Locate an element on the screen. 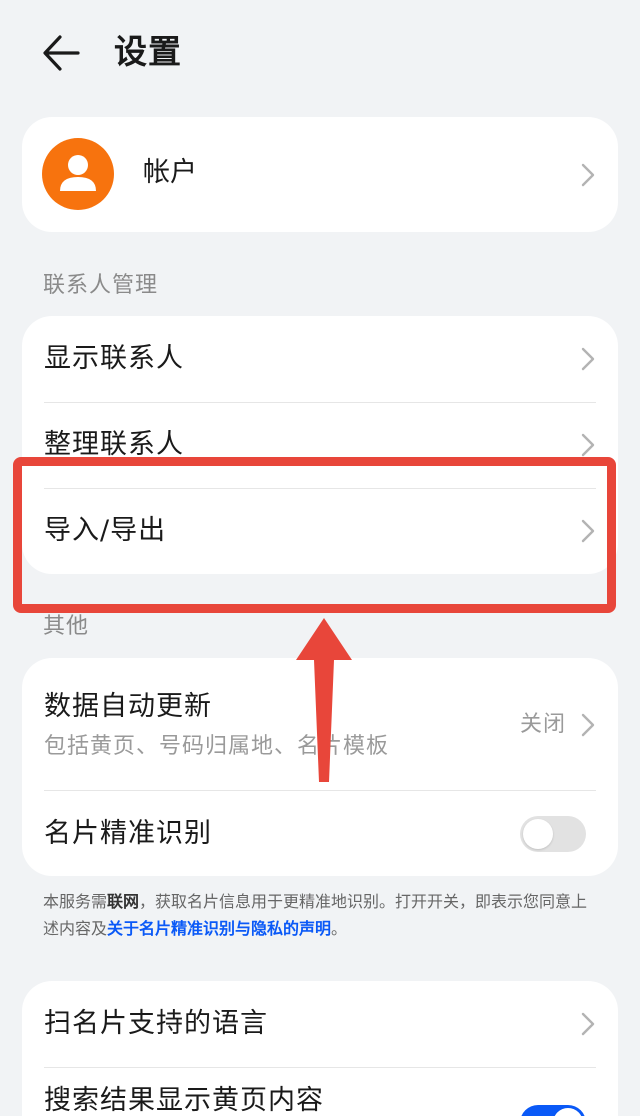 This screenshot has height=1116, width=640. yellow-pages-results-label: 搜索结果显示黄页内容 is located at coordinates (184, 1100).